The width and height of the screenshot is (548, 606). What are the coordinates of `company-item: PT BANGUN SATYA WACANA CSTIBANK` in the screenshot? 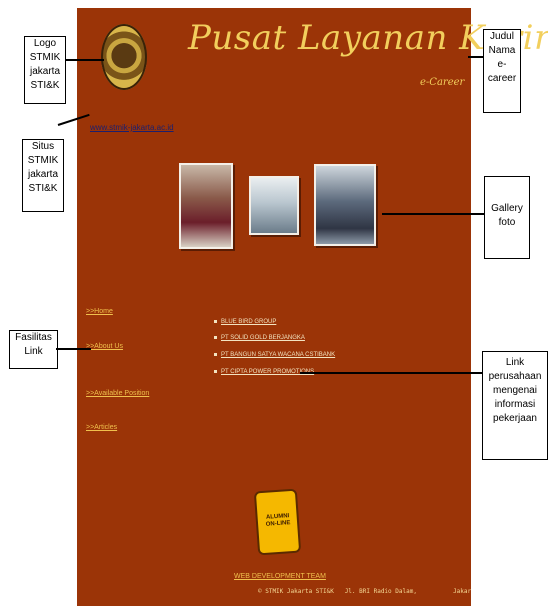 It's located at (274, 355).